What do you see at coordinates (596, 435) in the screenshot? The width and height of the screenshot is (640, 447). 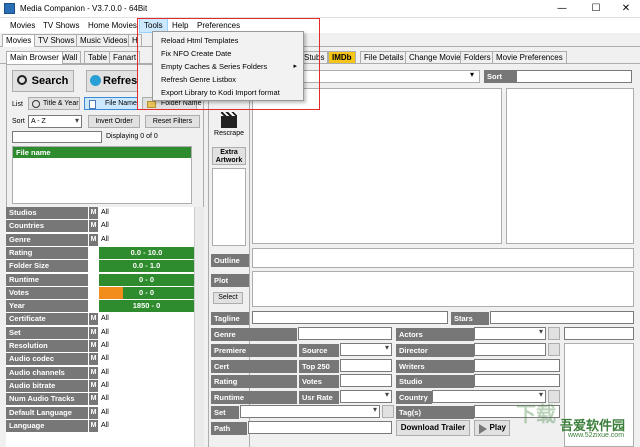 I see `watermark-url: www.52zixue.com` at bounding box center [596, 435].